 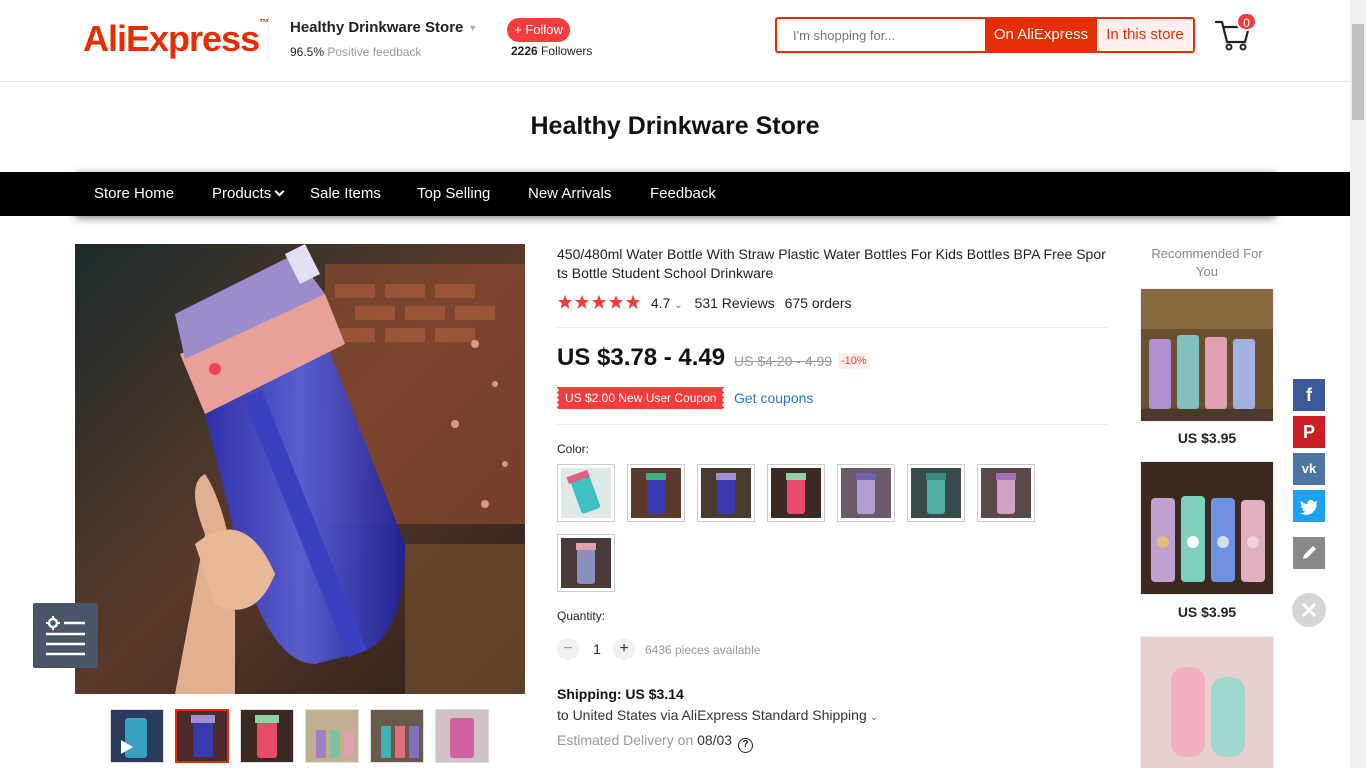 What do you see at coordinates (1041, 35) in the screenshot?
I see `search-aliexpress-button: On AliExpress` at bounding box center [1041, 35].